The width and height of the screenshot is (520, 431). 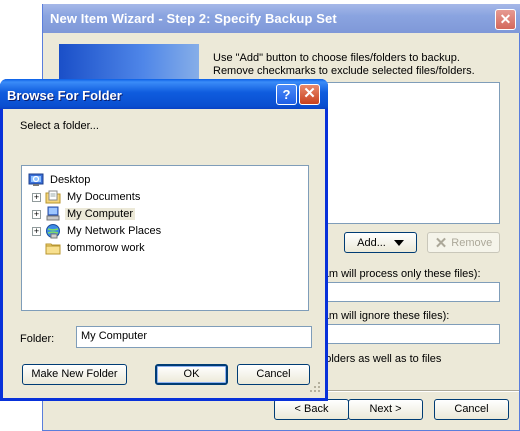 I want to click on tree-item-tommorow-work: tommorow work, so click(x=96, y=248).